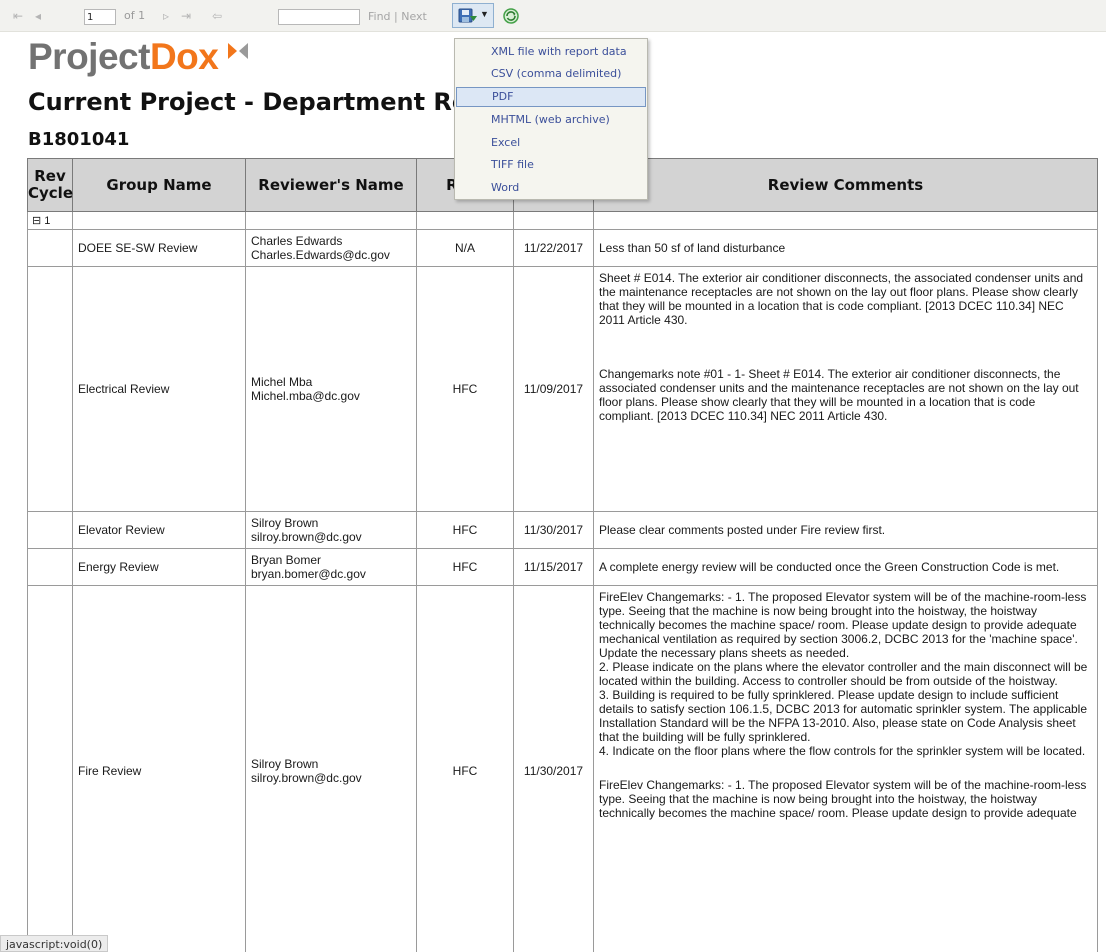 Image resolution: width=1106 pixels, height=952 pixels. I want to click on browser-status-bar: javascript:void(0), so click(54, 943).